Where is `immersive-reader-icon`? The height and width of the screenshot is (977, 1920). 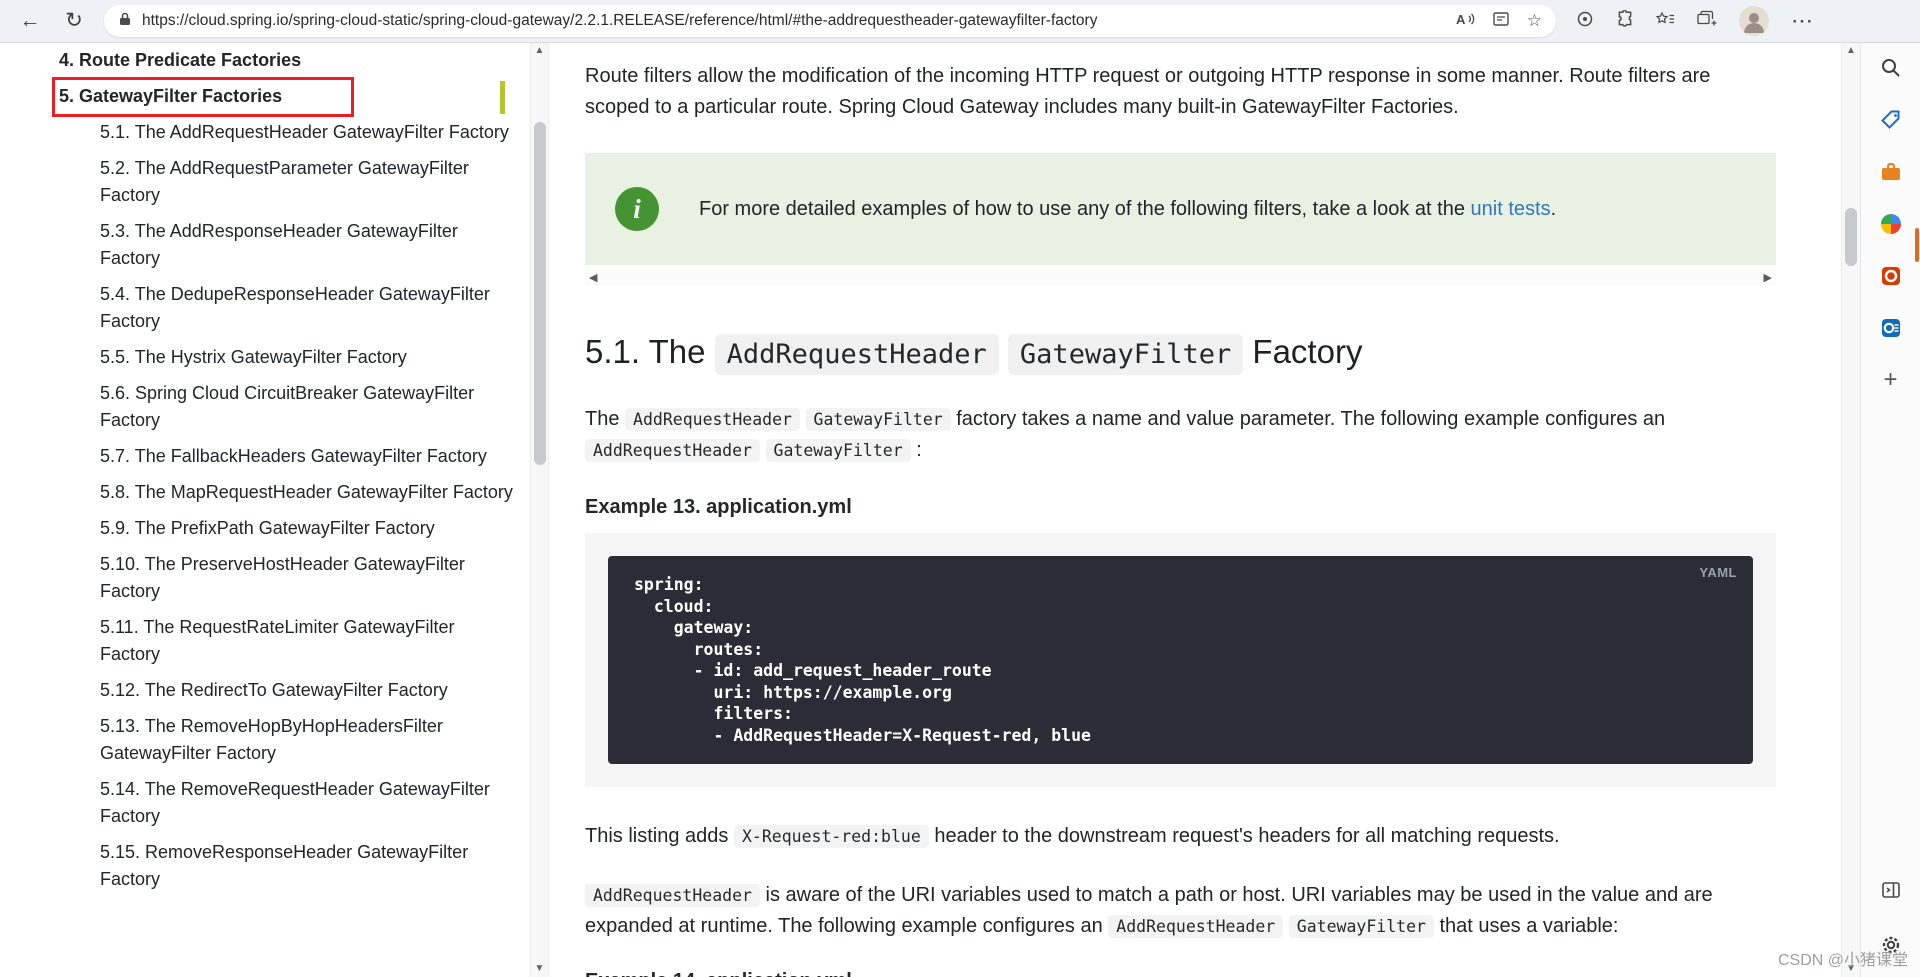 immersive-reader-icon is located at coordinates (1501, 21).